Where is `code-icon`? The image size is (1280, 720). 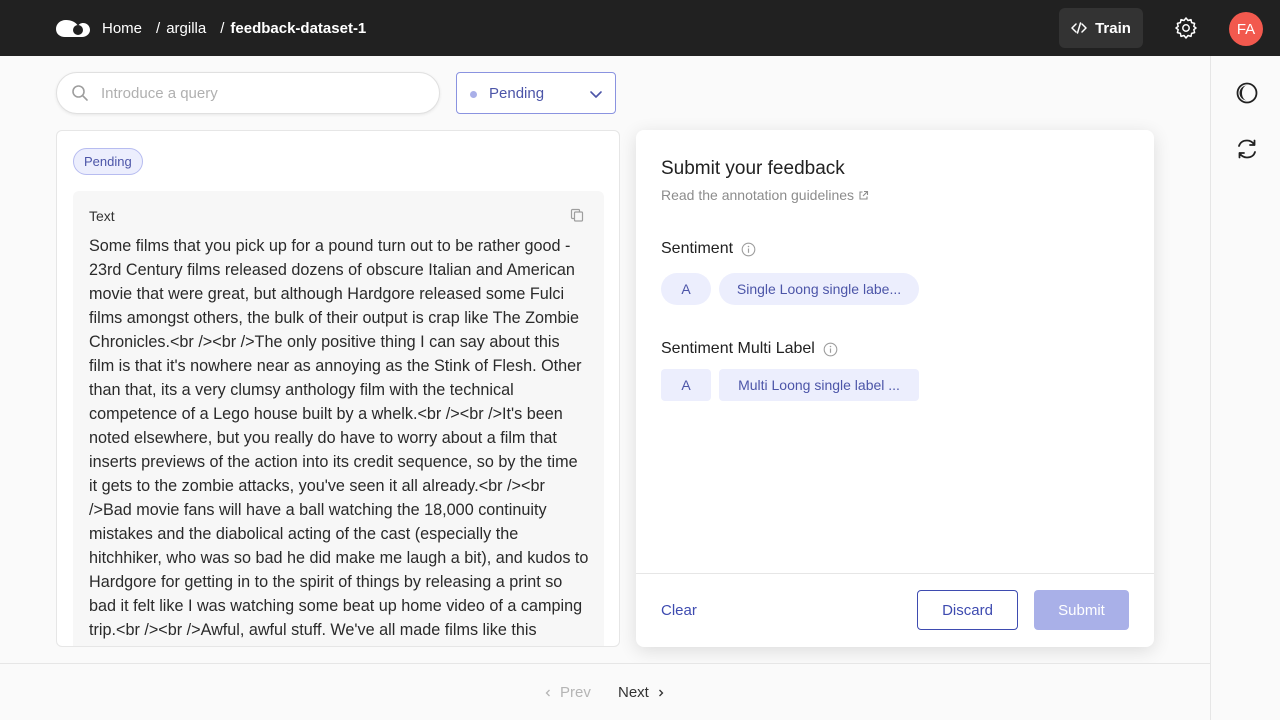
code-icon is located at coordinates (1079, 28).